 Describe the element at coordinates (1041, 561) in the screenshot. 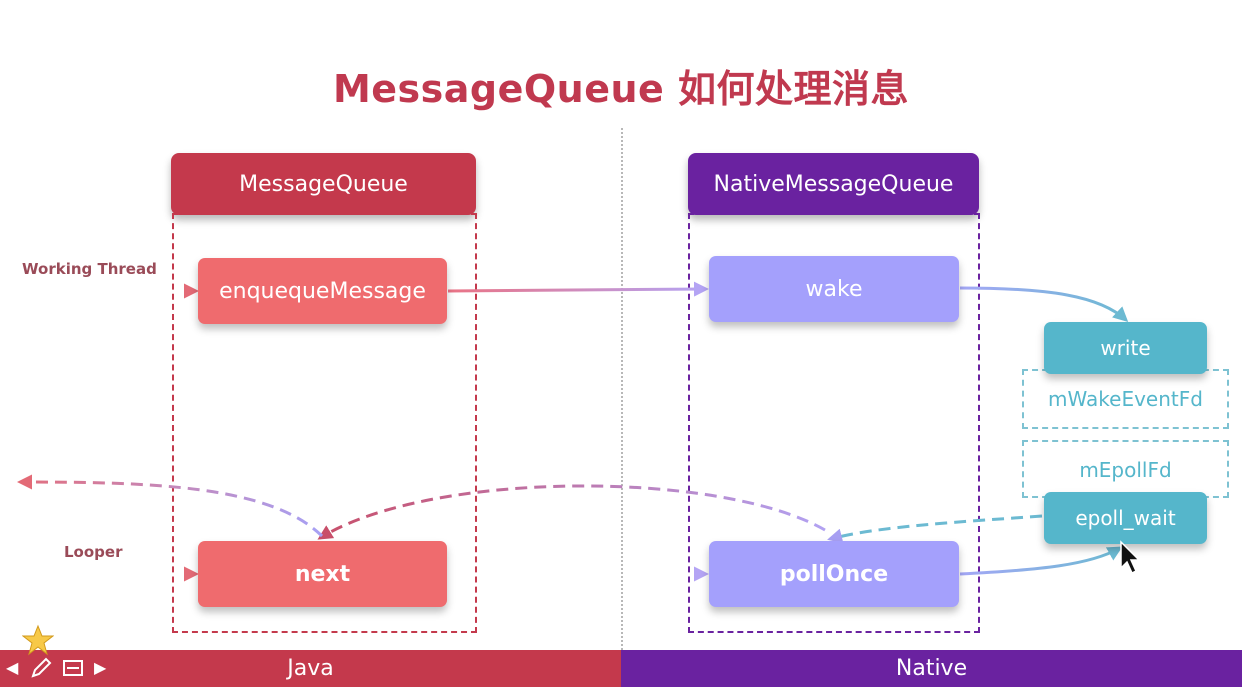

I see `pollonce-to-epollwait-arrow` at that location.